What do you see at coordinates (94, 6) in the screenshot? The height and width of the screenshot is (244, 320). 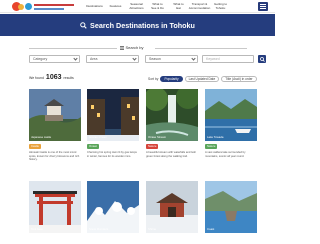 I see `nav-destinations: Destinations` at bounding box center [94, 6].